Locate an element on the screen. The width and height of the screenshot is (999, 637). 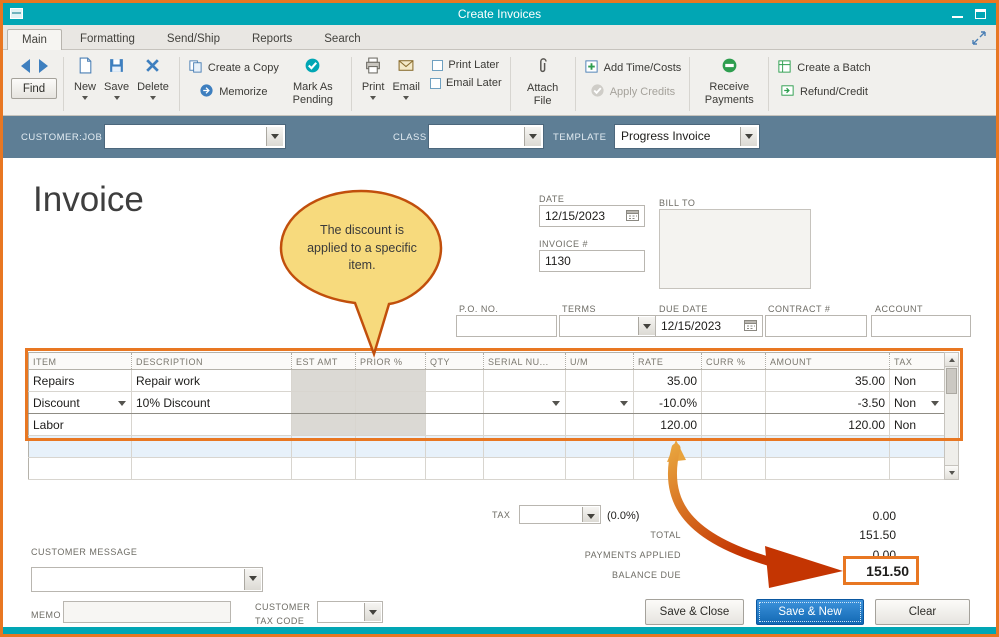
tab-search: Search is located at coordinates (342, 39).